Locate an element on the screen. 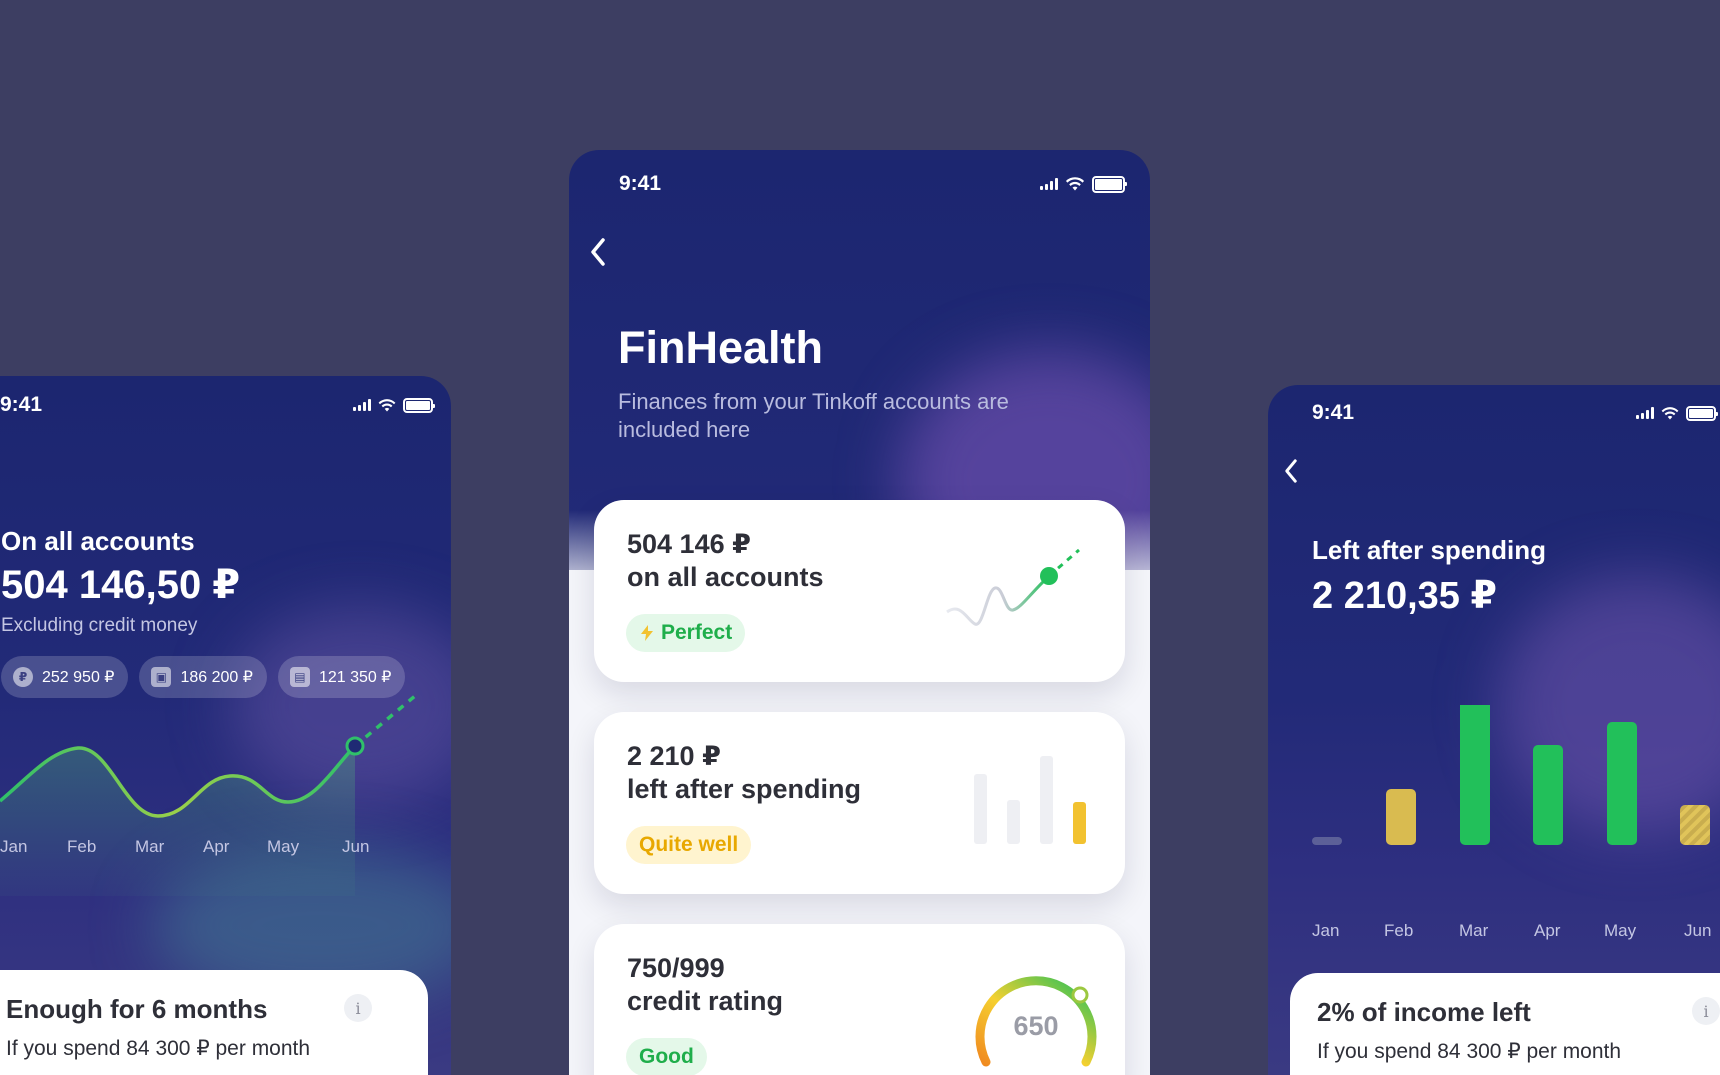 The height and width of the screenshot is (1075, 1720). spending-mini-bars is located at coordinates (1030, 800).